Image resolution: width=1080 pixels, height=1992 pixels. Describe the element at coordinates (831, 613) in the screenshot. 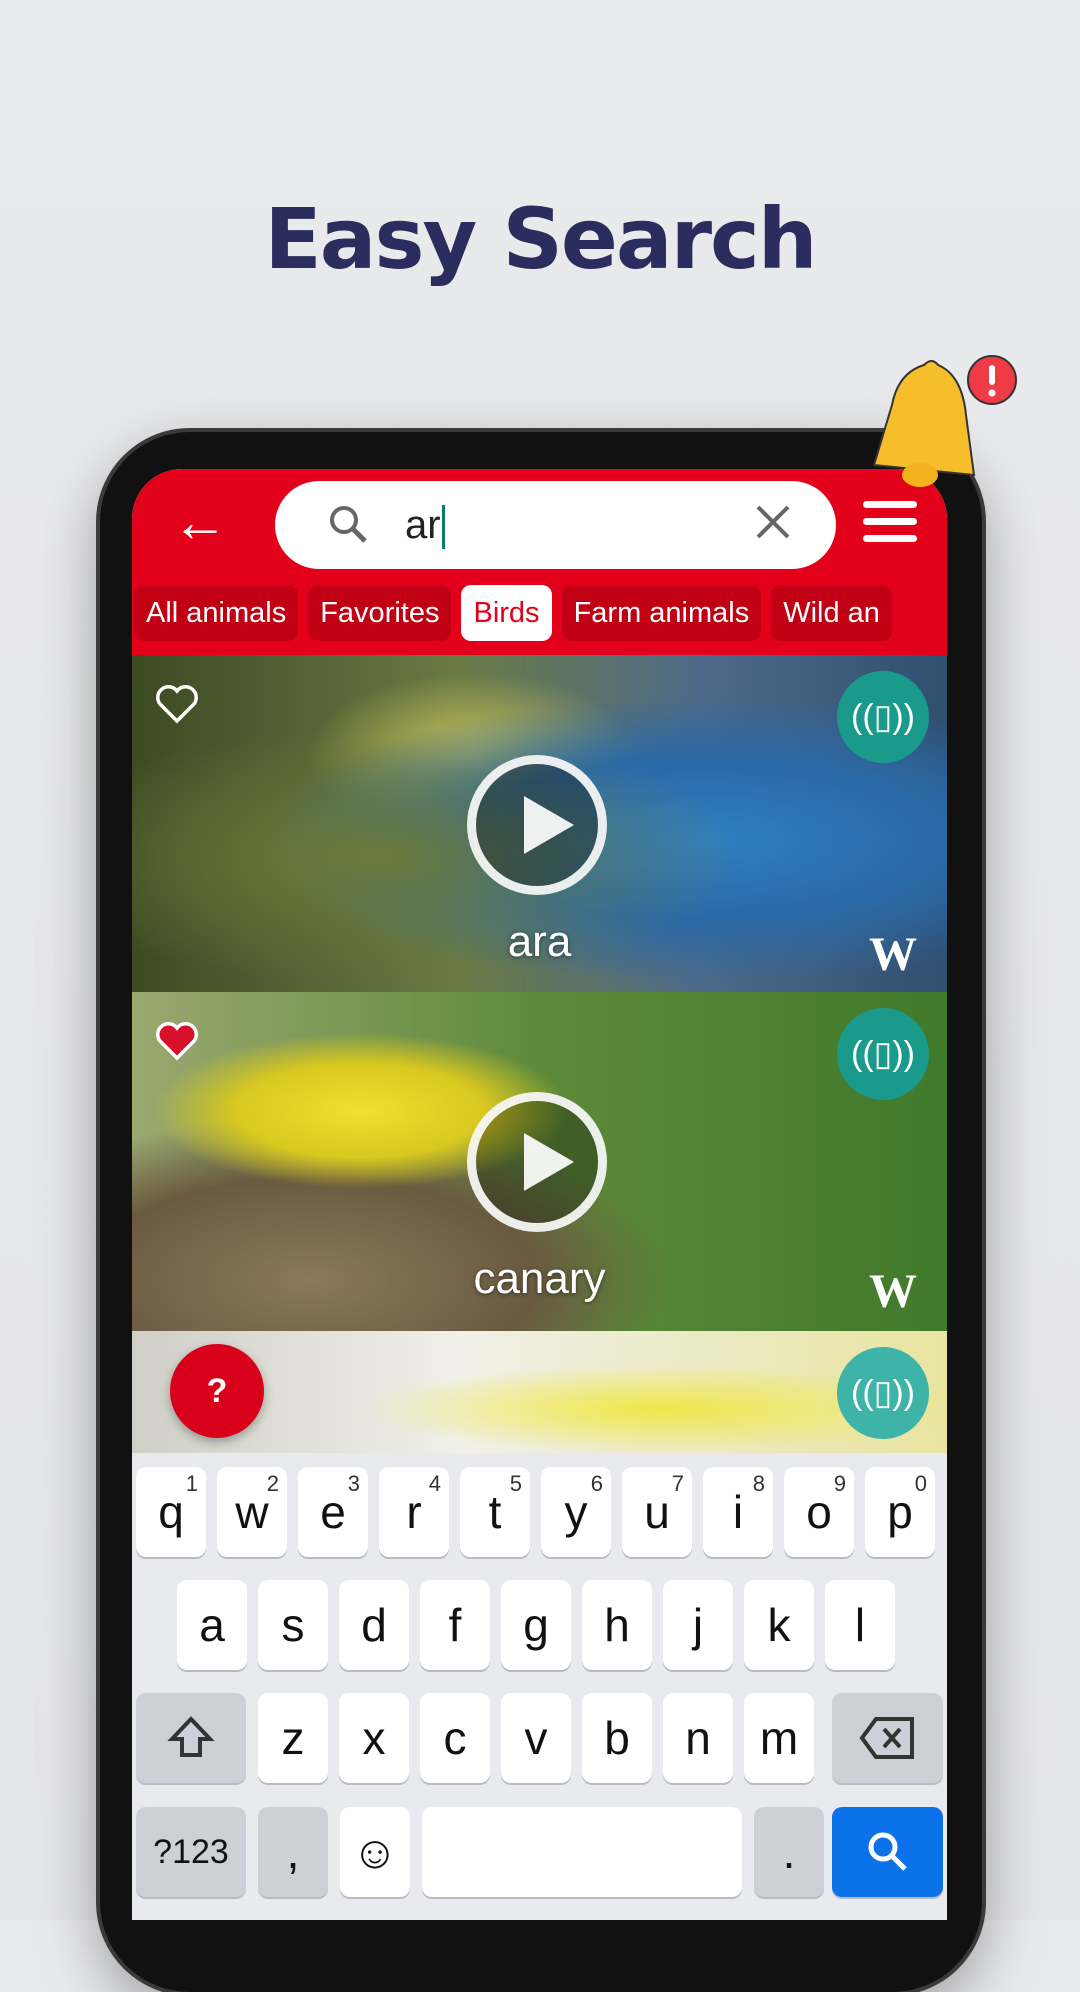

I see `tab-wild-animals: Wild an` at that location.